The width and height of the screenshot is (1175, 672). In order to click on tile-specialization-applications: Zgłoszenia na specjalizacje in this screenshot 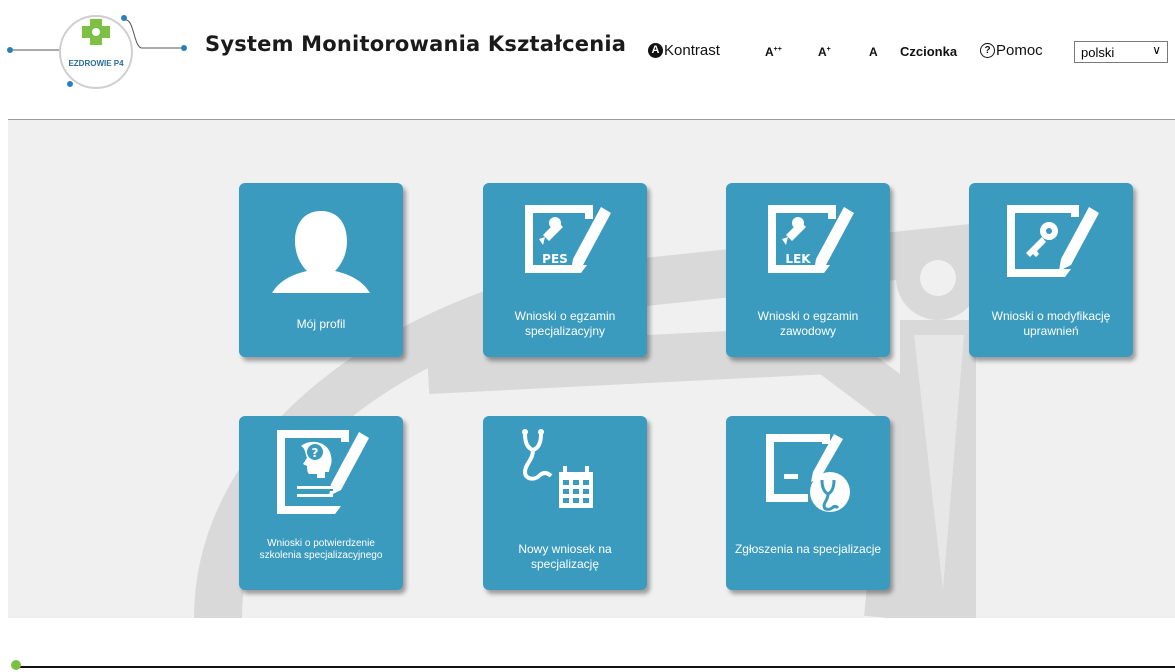, I will do `click(808, 503)`.